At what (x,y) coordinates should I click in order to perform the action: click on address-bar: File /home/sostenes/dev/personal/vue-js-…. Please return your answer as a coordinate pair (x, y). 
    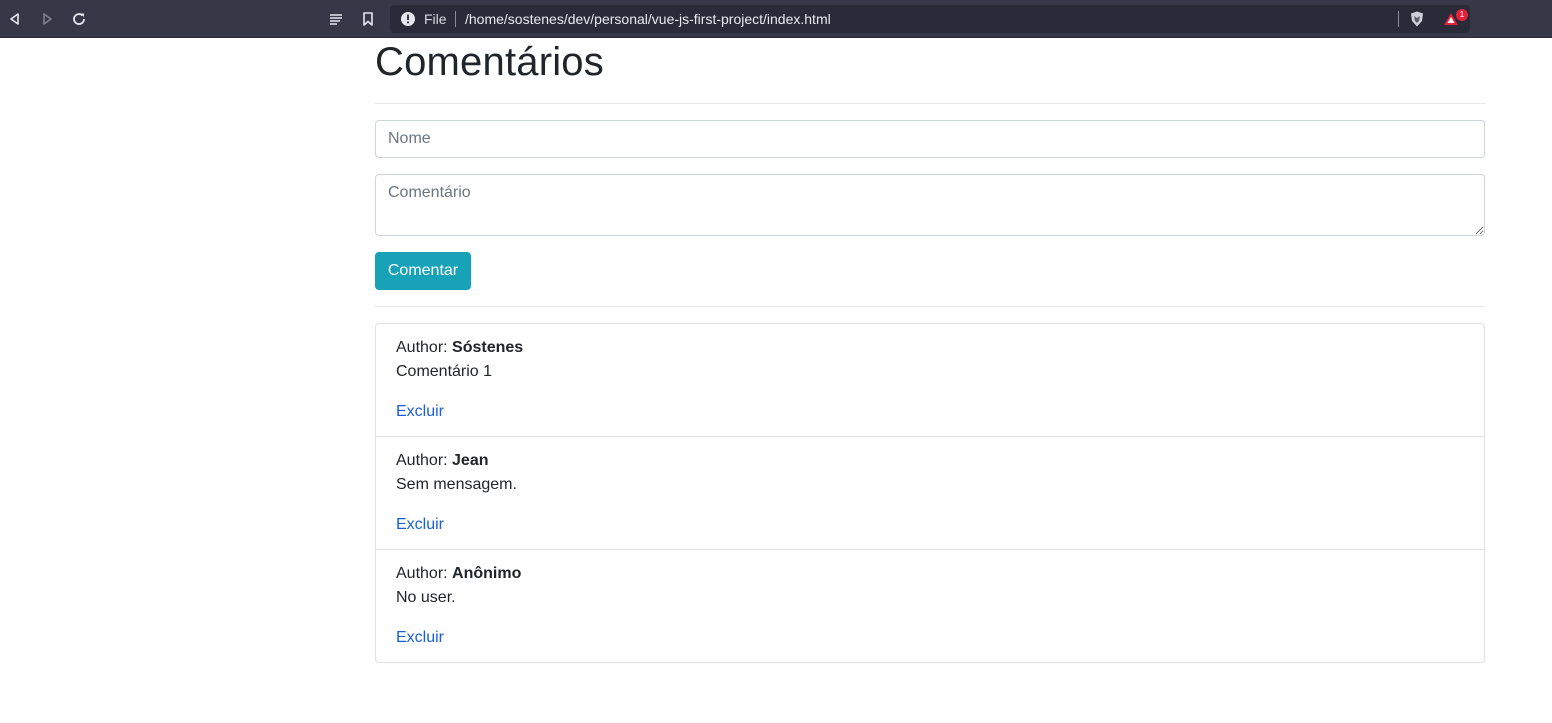
    Looking at the image, I should click on (930, 19).